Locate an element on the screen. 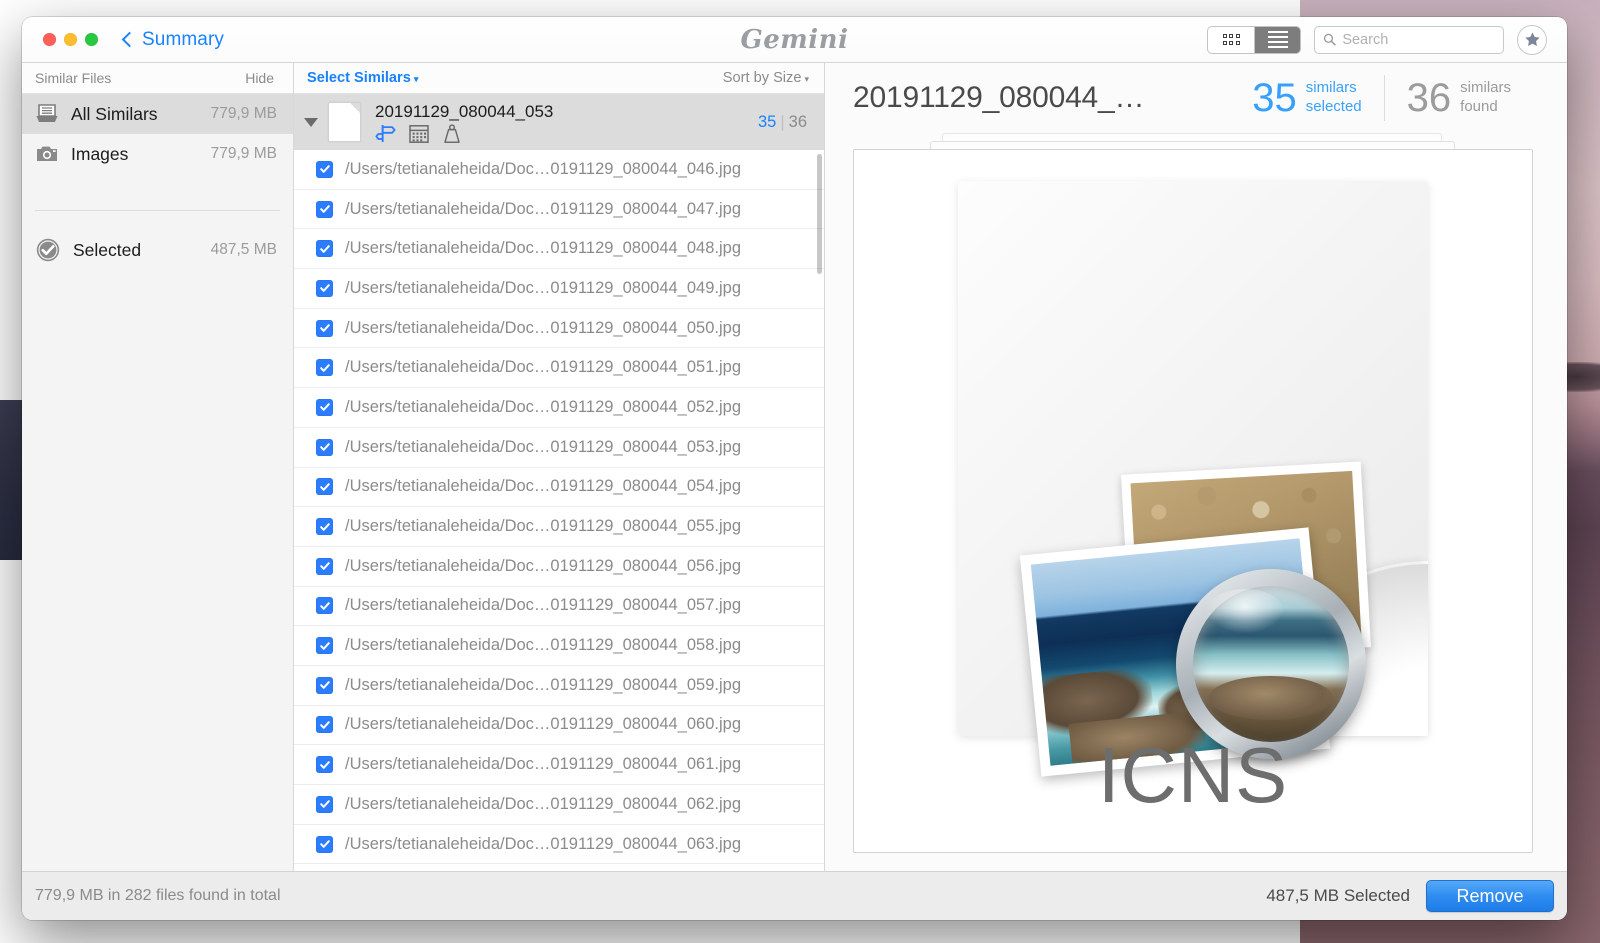 Image resolution: width=1600 pixels, height=943 pixels. star-icon is located at coordinates (1532, 39).